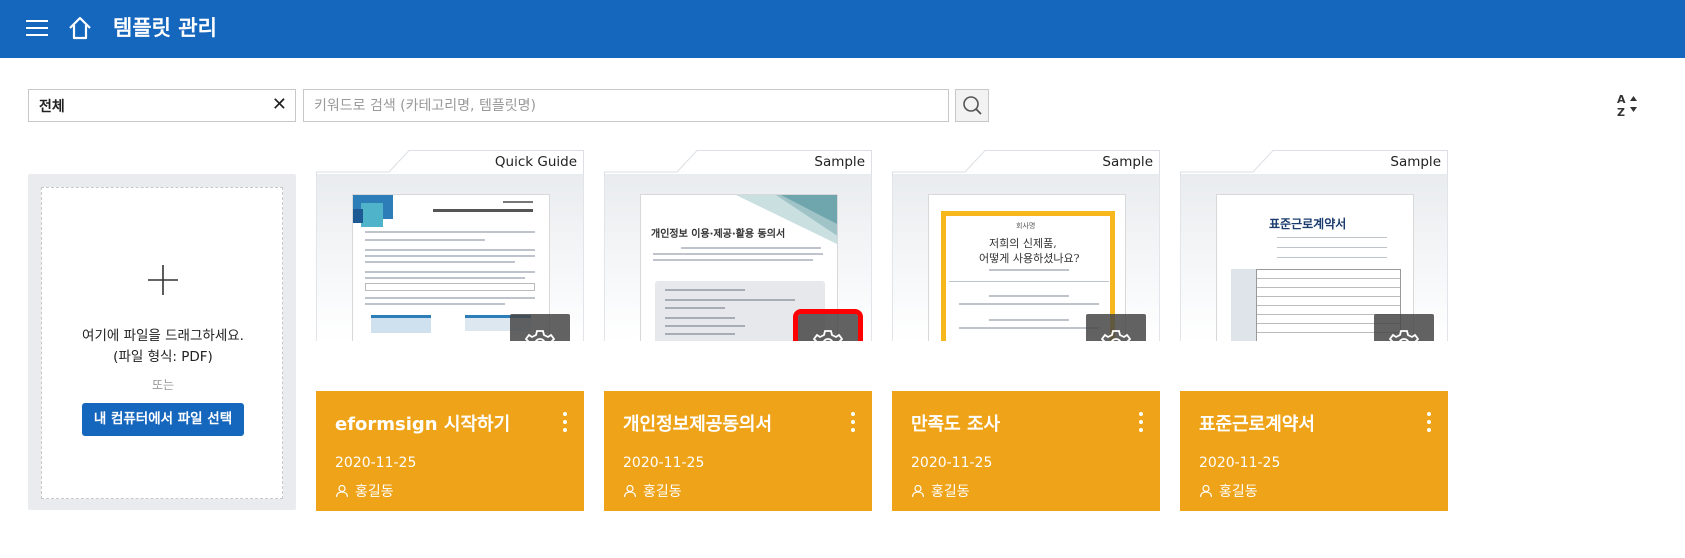  What do you see at coordinates (956, 424) in the screenshot?
I see `template-name: 만족도 조사` at bounding box center [956, 424].